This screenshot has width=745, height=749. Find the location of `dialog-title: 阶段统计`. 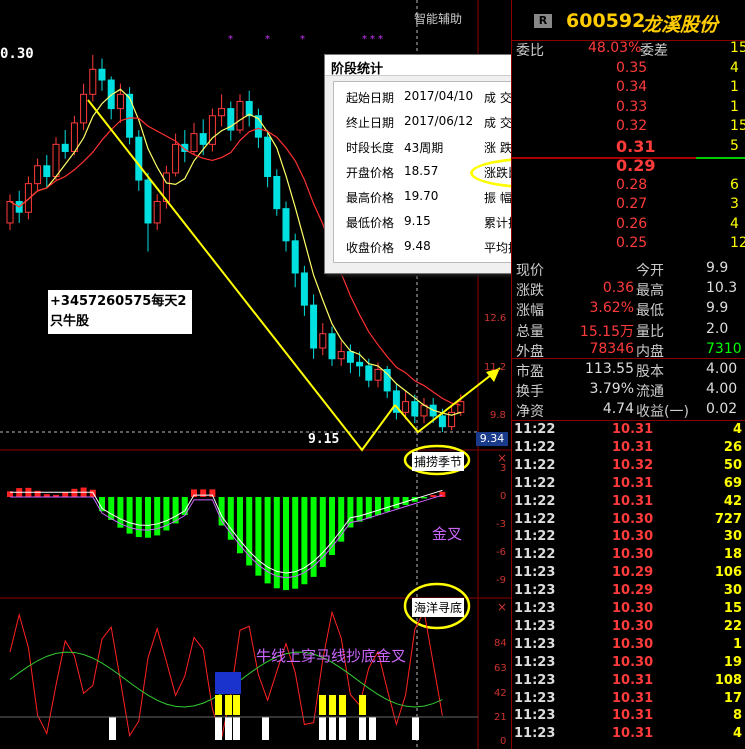

dialog-title: 阶段统计 is located at coordinates (357, 69).